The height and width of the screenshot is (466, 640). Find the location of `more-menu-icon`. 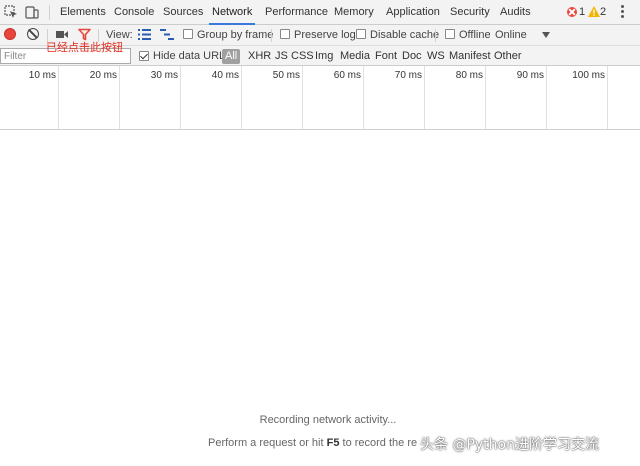

more-menu-icon is located at coordinates (623, 12).